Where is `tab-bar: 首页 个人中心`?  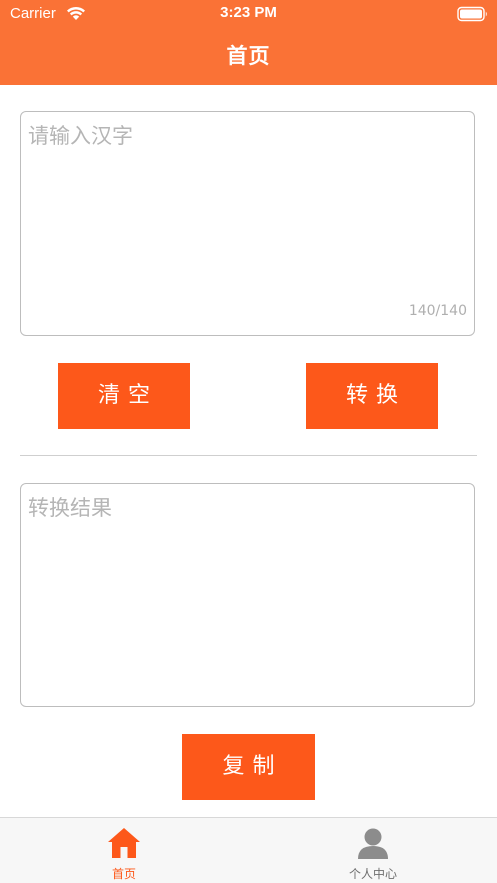 tab-bar: 首页 个人中心 is located at coordinates (248, 850).